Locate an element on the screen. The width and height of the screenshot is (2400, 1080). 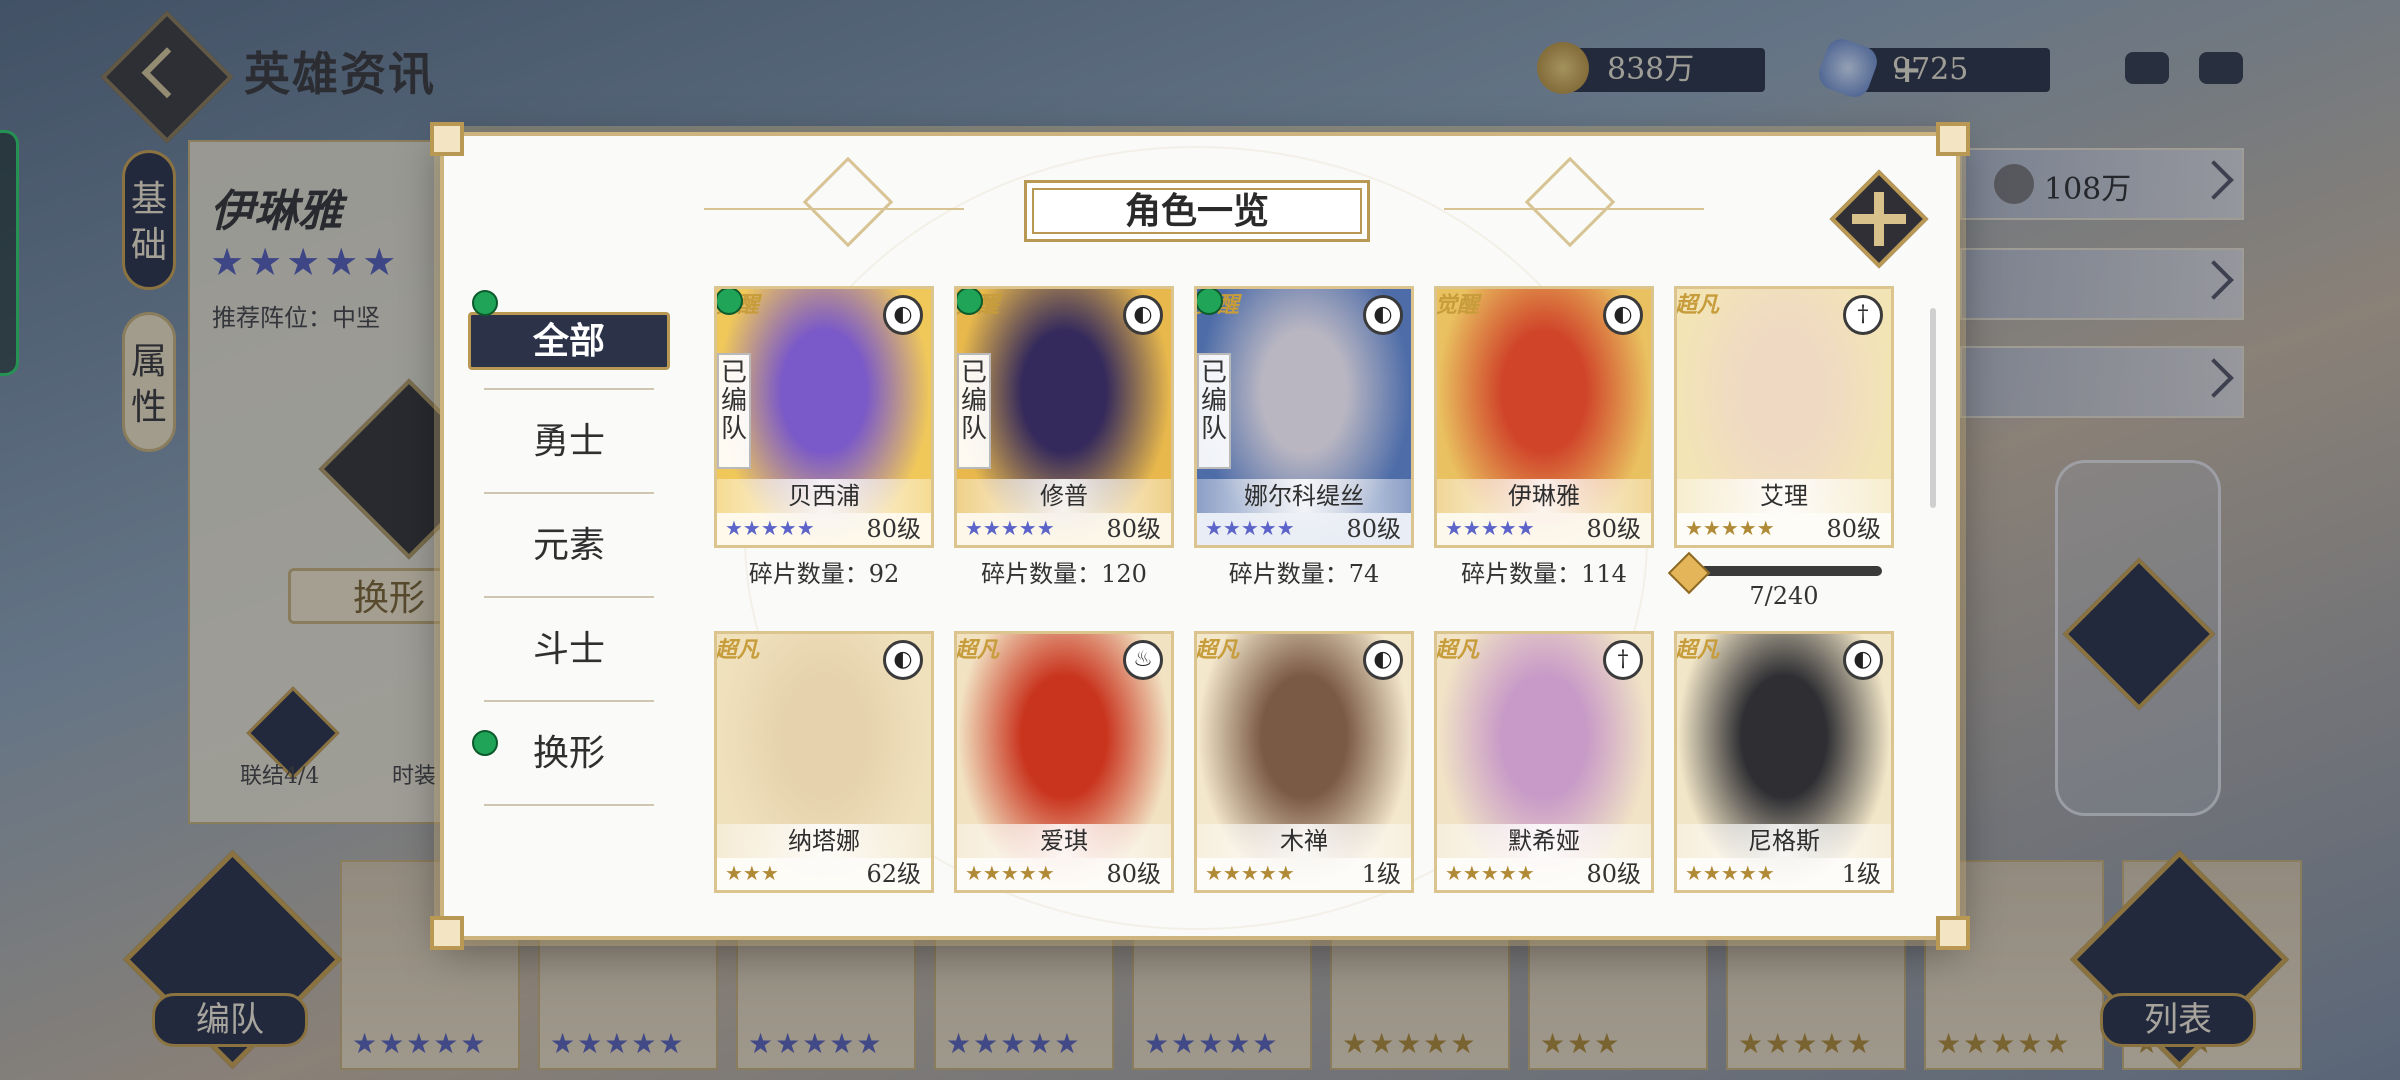
hero-card: 觉醒◐已 编 队修普★★★★★80级 is located at coordinates (1064, 417).